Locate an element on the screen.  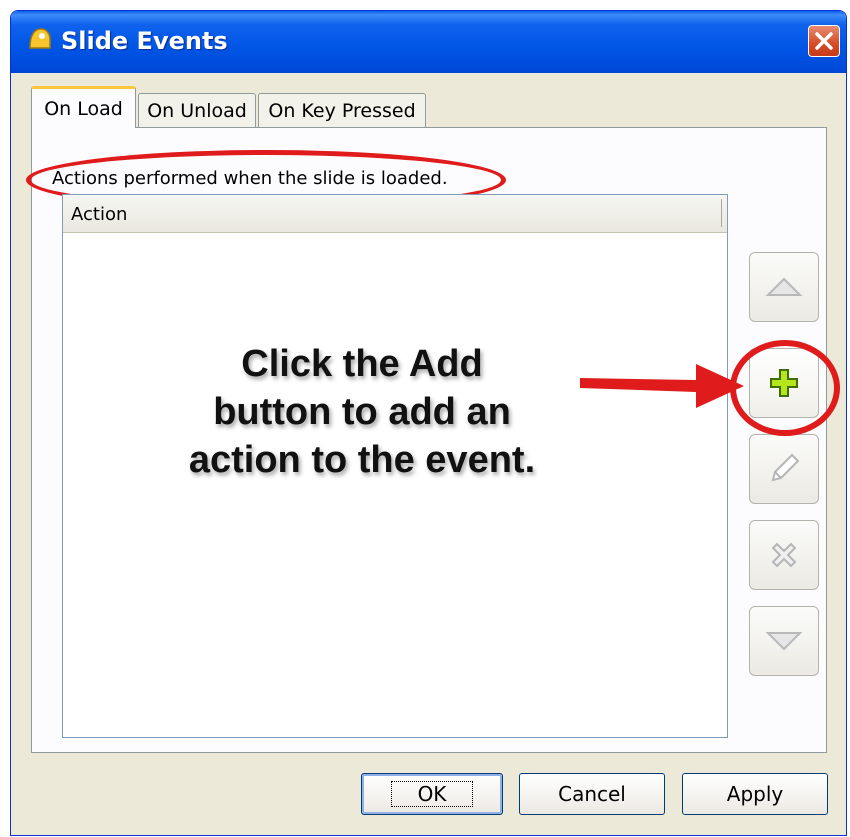
annotation-line-3: action to the event. is located at coordinates (362, 460).